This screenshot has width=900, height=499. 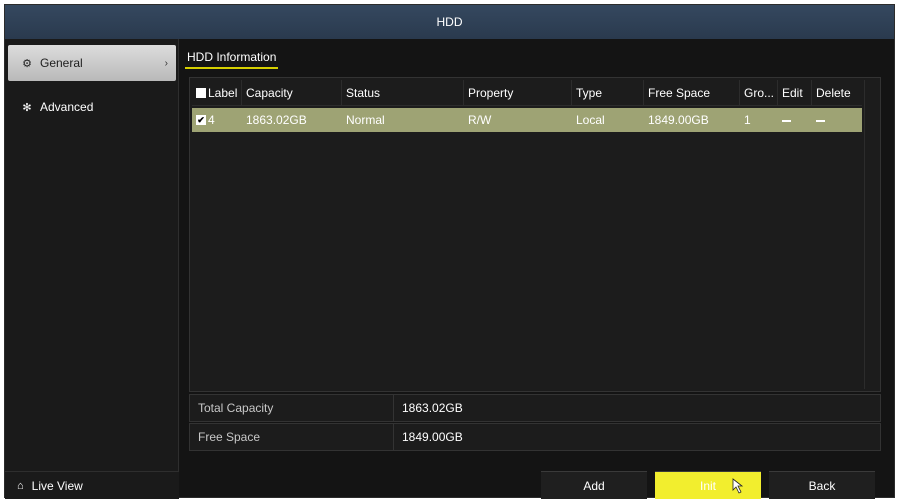 What do you see at coordinates (57, 485) in the screenshot?
I see `live-view-label: Live View` at bounding box center [57, 485].